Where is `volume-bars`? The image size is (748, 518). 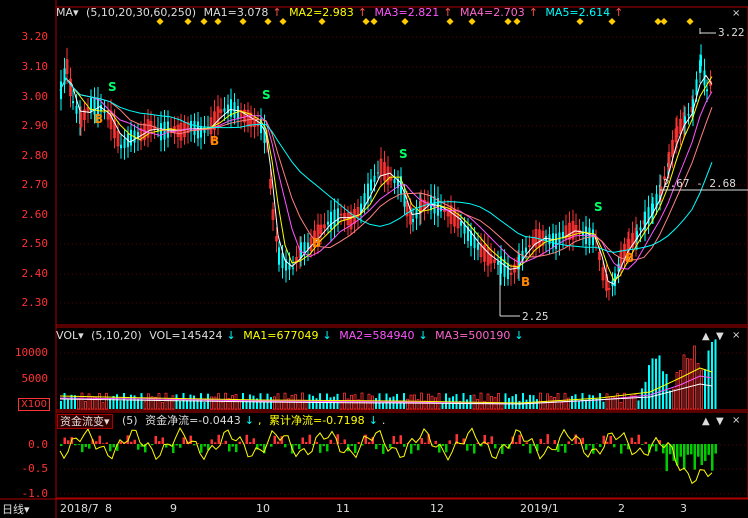 volume-bars is located at coordinates (388, 374).